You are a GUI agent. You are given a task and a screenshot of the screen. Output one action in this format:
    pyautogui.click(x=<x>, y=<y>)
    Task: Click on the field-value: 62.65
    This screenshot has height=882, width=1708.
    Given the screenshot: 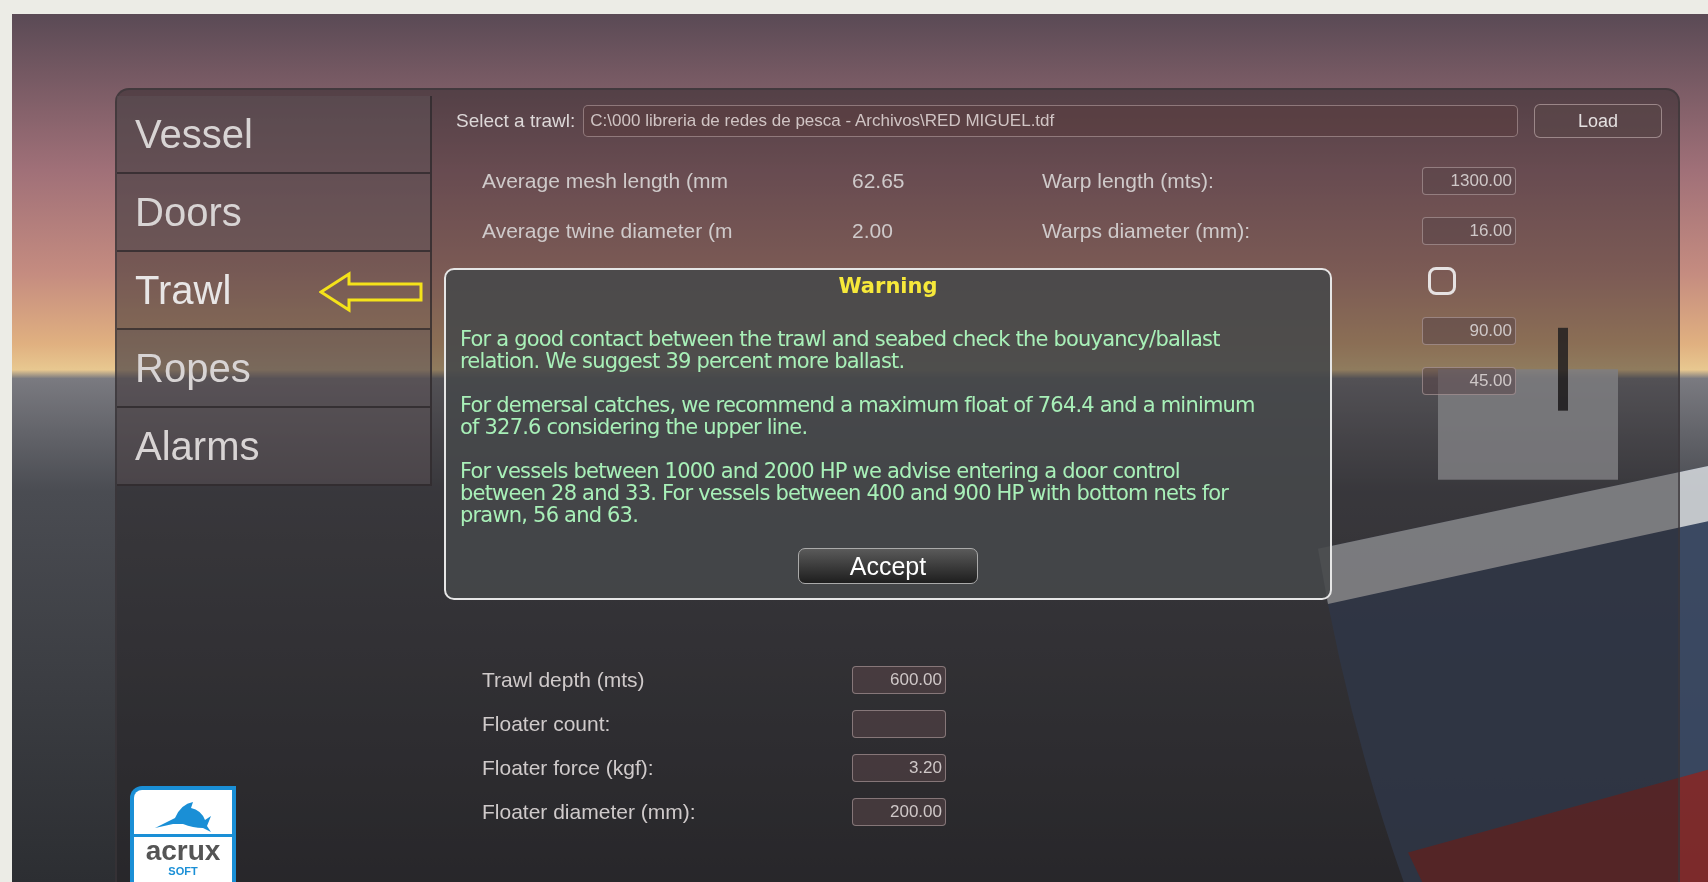 What is the action you would take?
    pyautogui.click(x=878, y=181)
    